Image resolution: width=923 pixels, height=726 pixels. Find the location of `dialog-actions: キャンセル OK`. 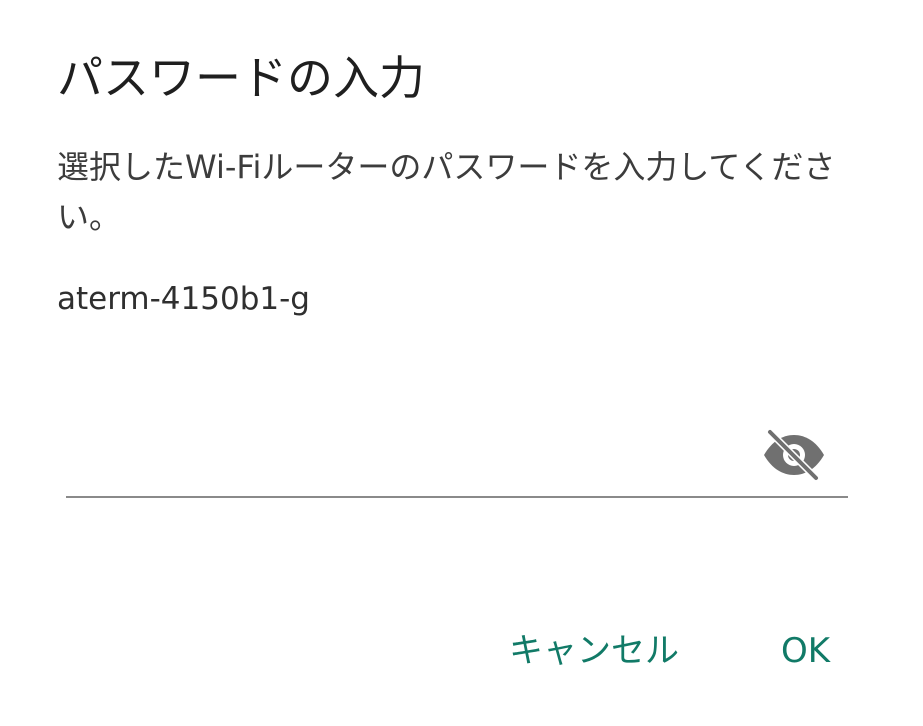

dialog-actions: キャンセル OK is located at coordinates (461, 651).